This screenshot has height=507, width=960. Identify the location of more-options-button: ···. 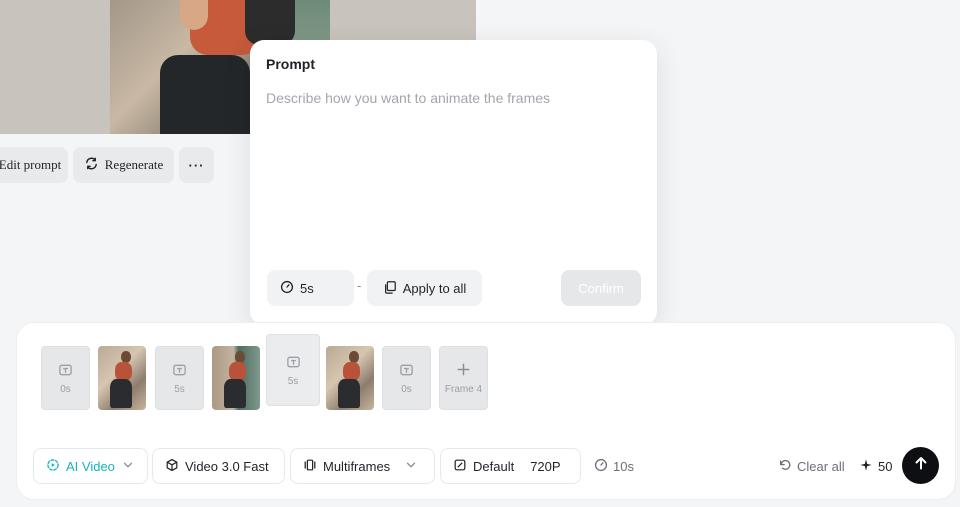
(196, 165).